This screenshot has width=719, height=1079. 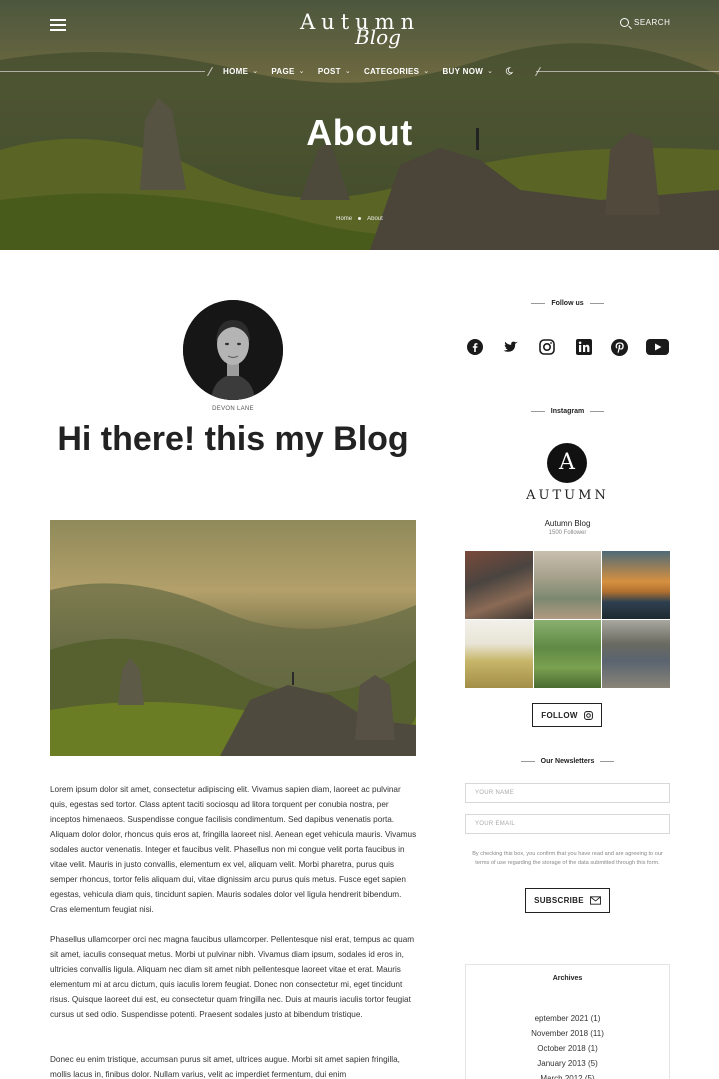 I want to click on instagram-wordmark: AUTUMN, so click(x=567, y=495).